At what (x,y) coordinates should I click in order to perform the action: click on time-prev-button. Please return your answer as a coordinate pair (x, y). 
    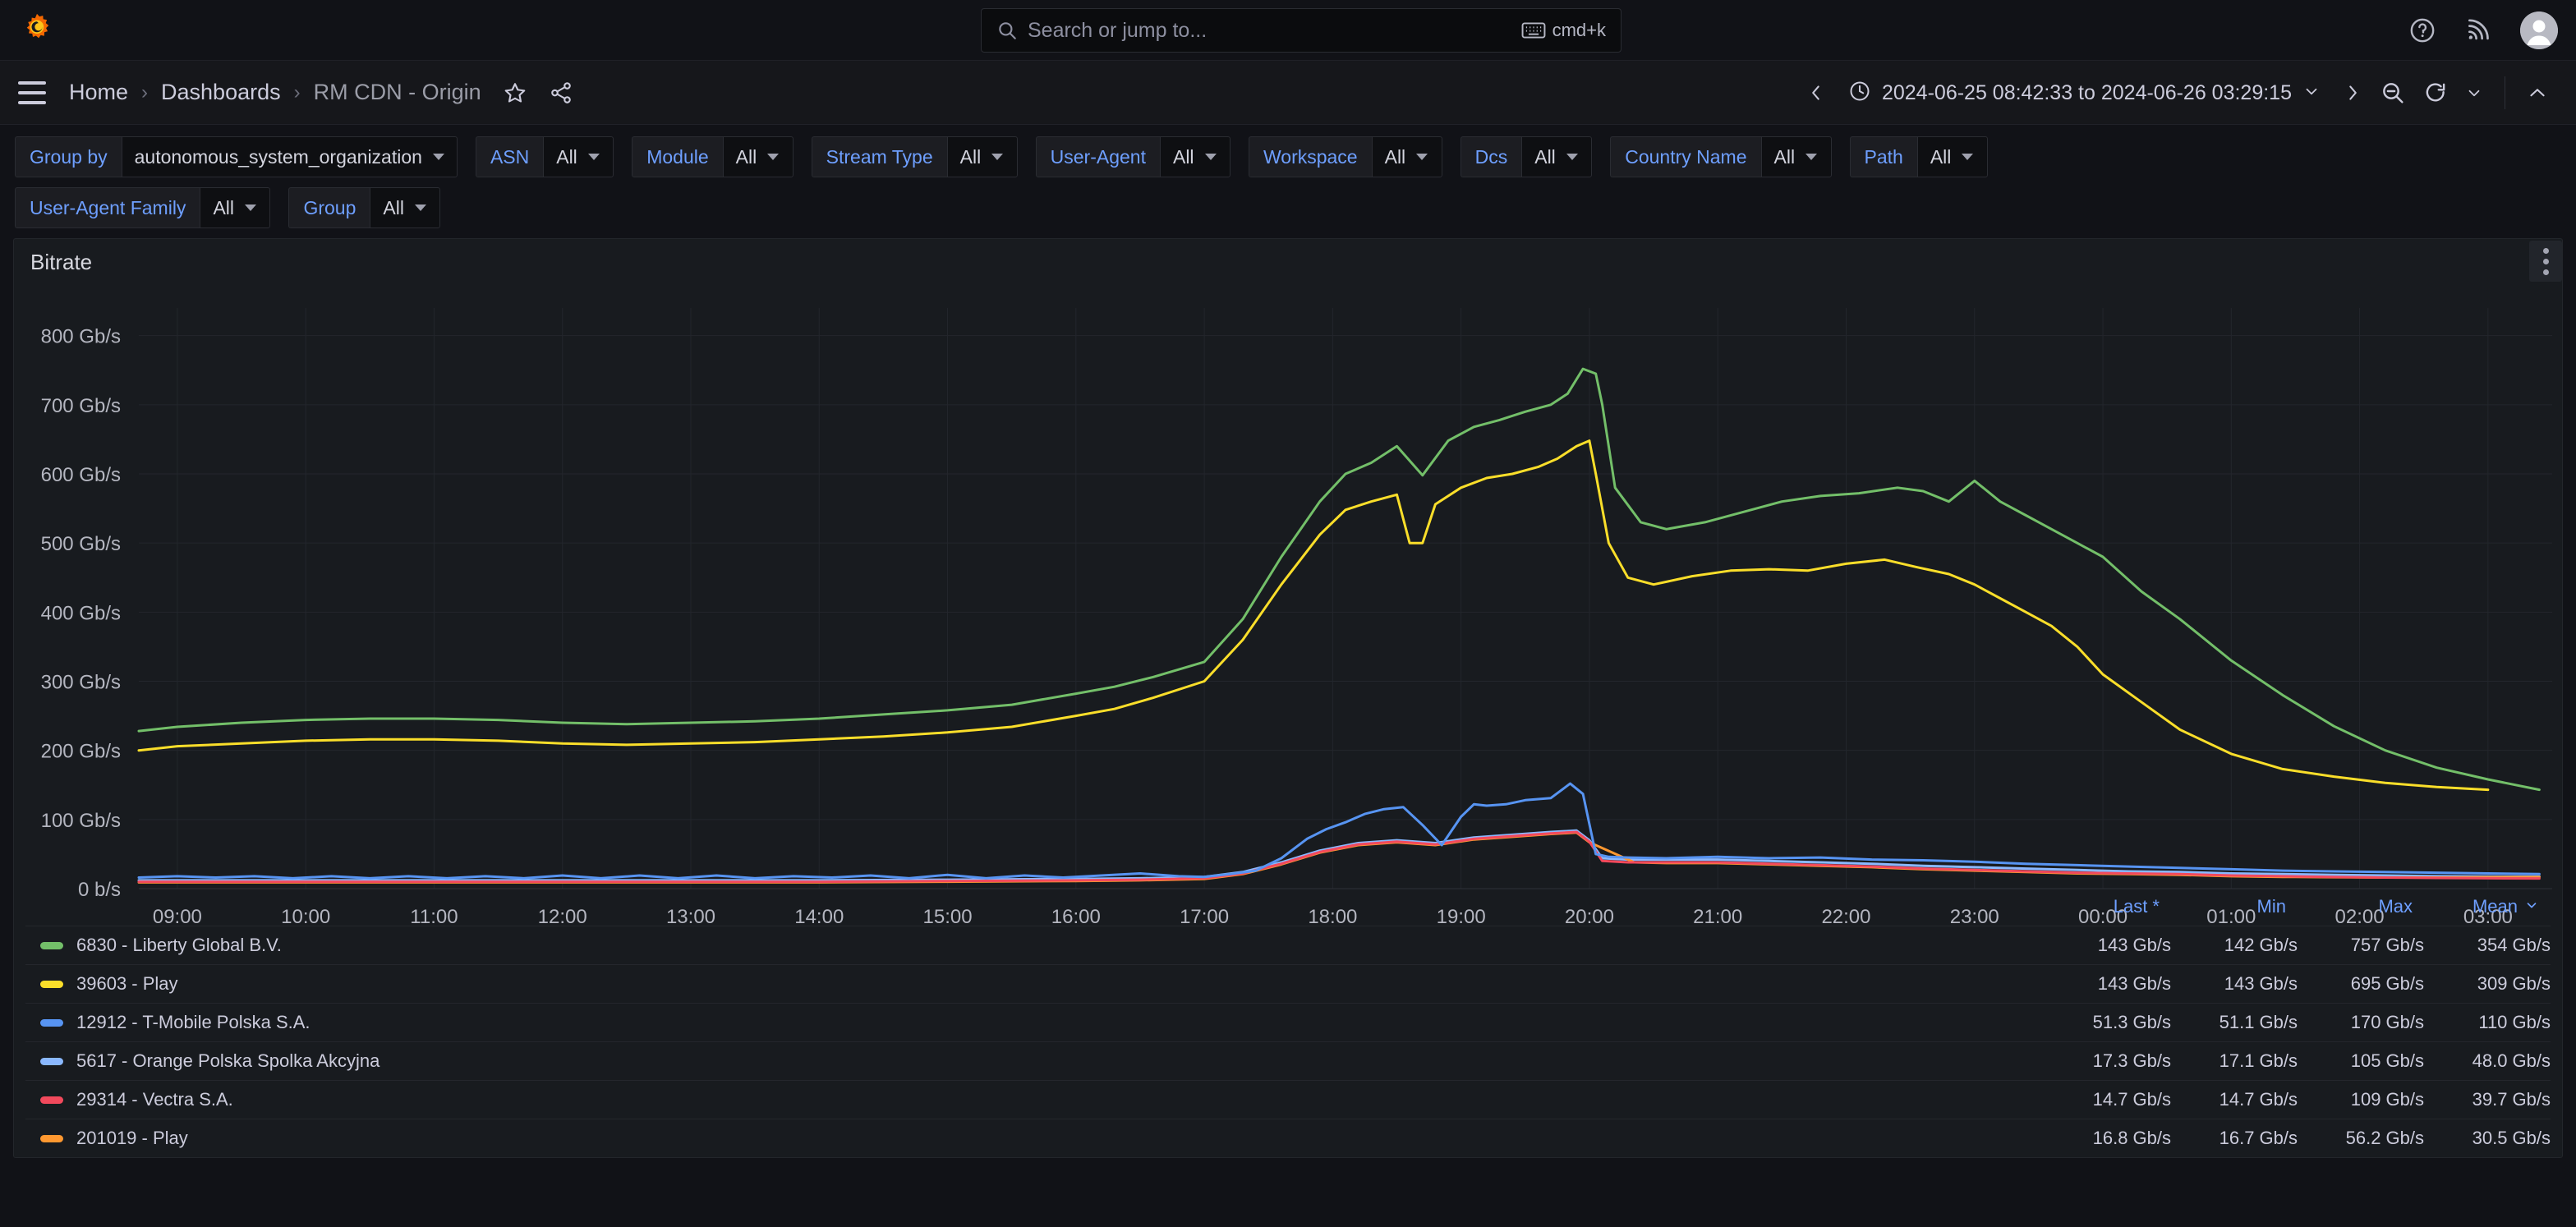
    Looking at the image, I should click on (1816, 93).